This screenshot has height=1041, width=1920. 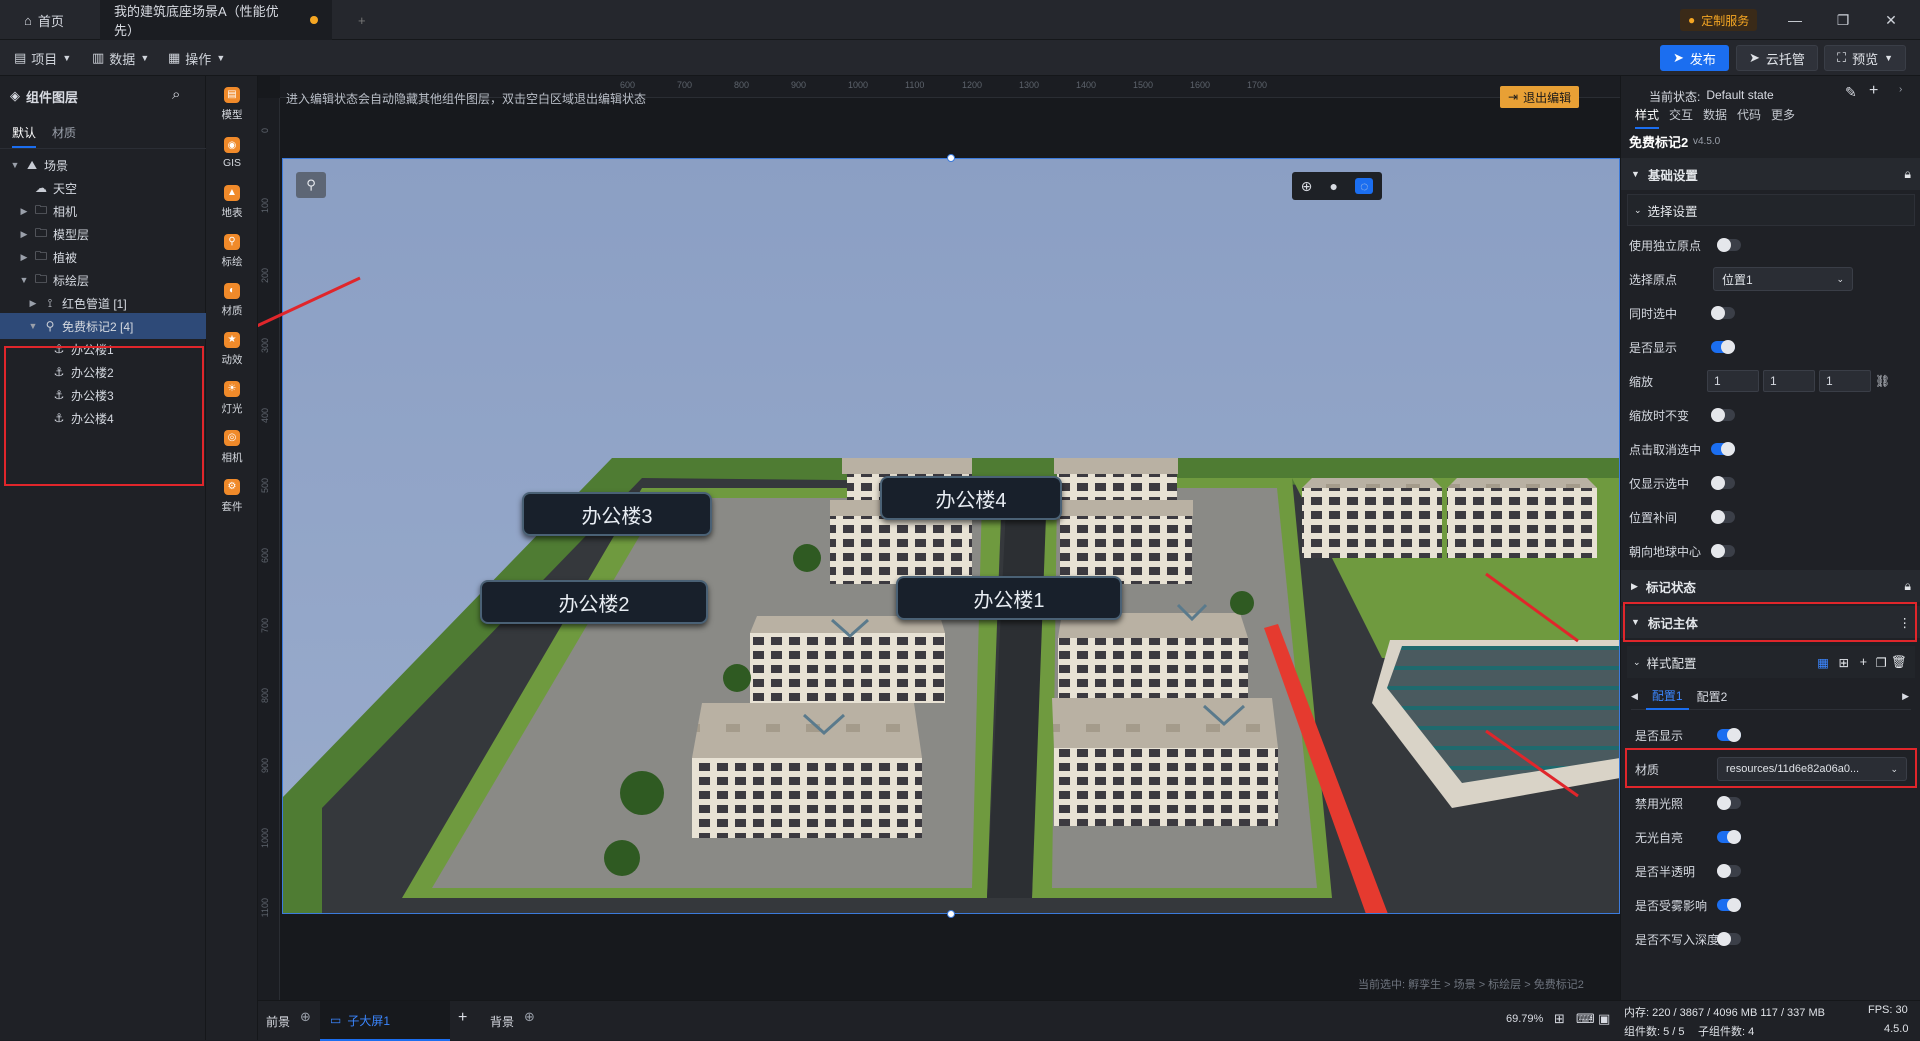 I want to click on copy-icon: ❐, so click(x=1881, y=662).